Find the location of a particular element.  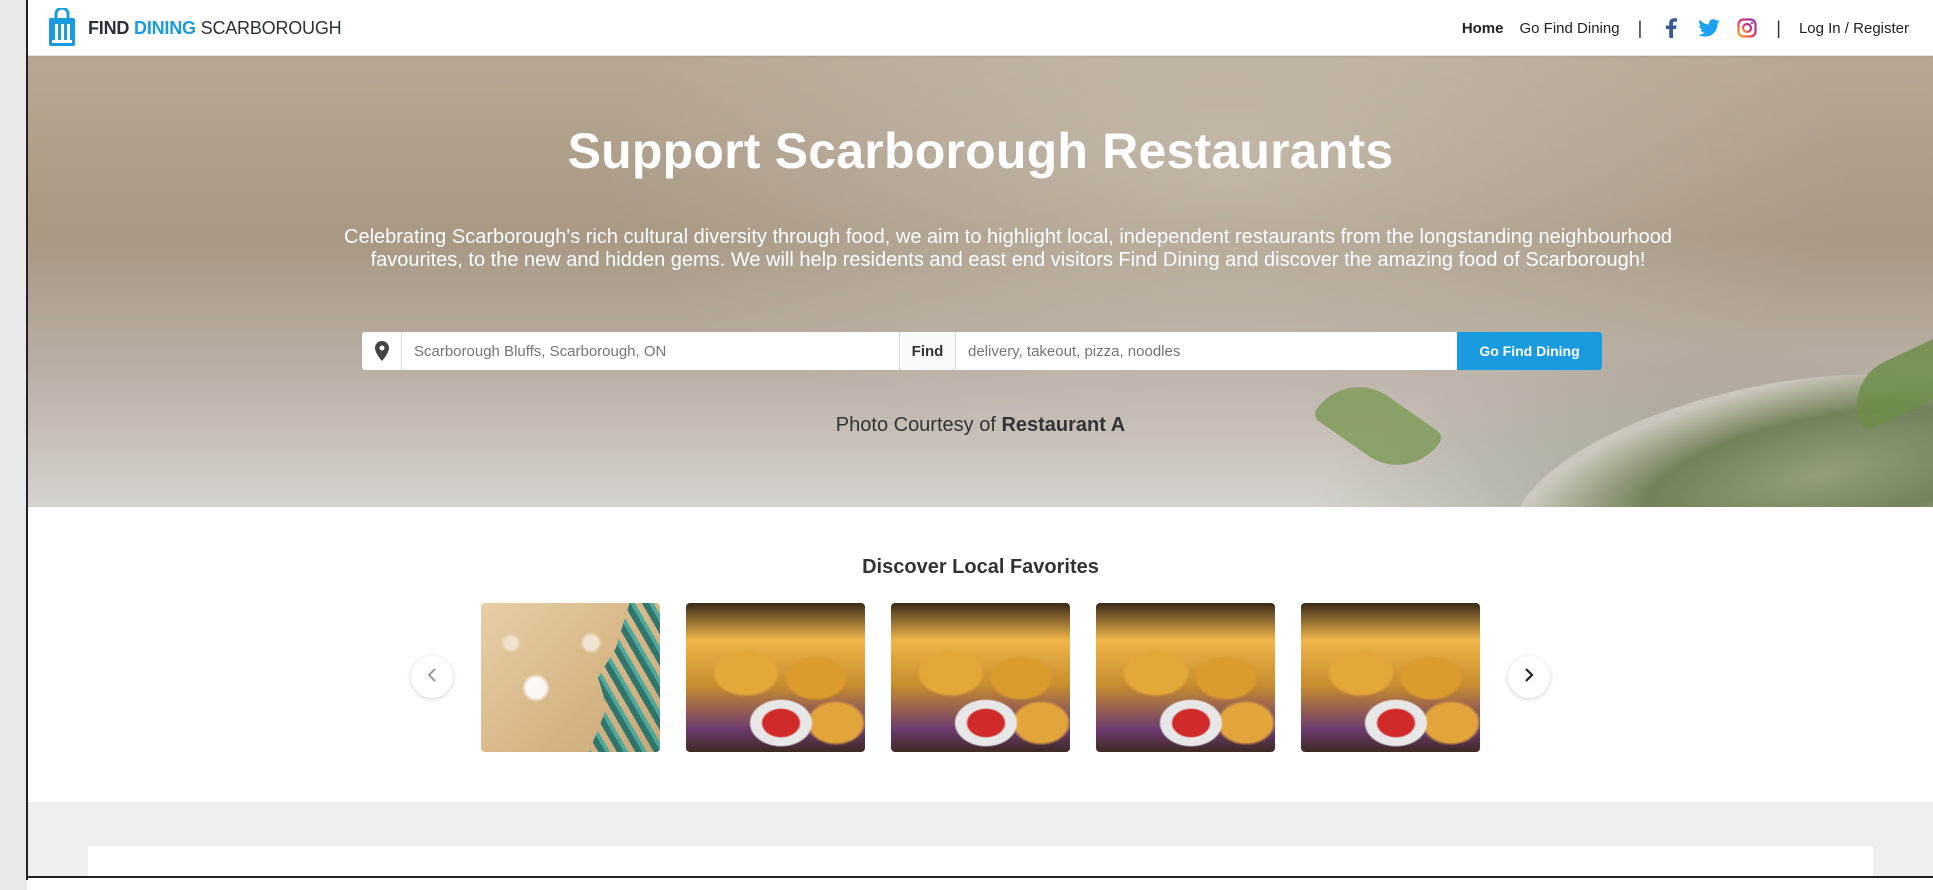

instagram-icon is located at coordinates (1747, 28).